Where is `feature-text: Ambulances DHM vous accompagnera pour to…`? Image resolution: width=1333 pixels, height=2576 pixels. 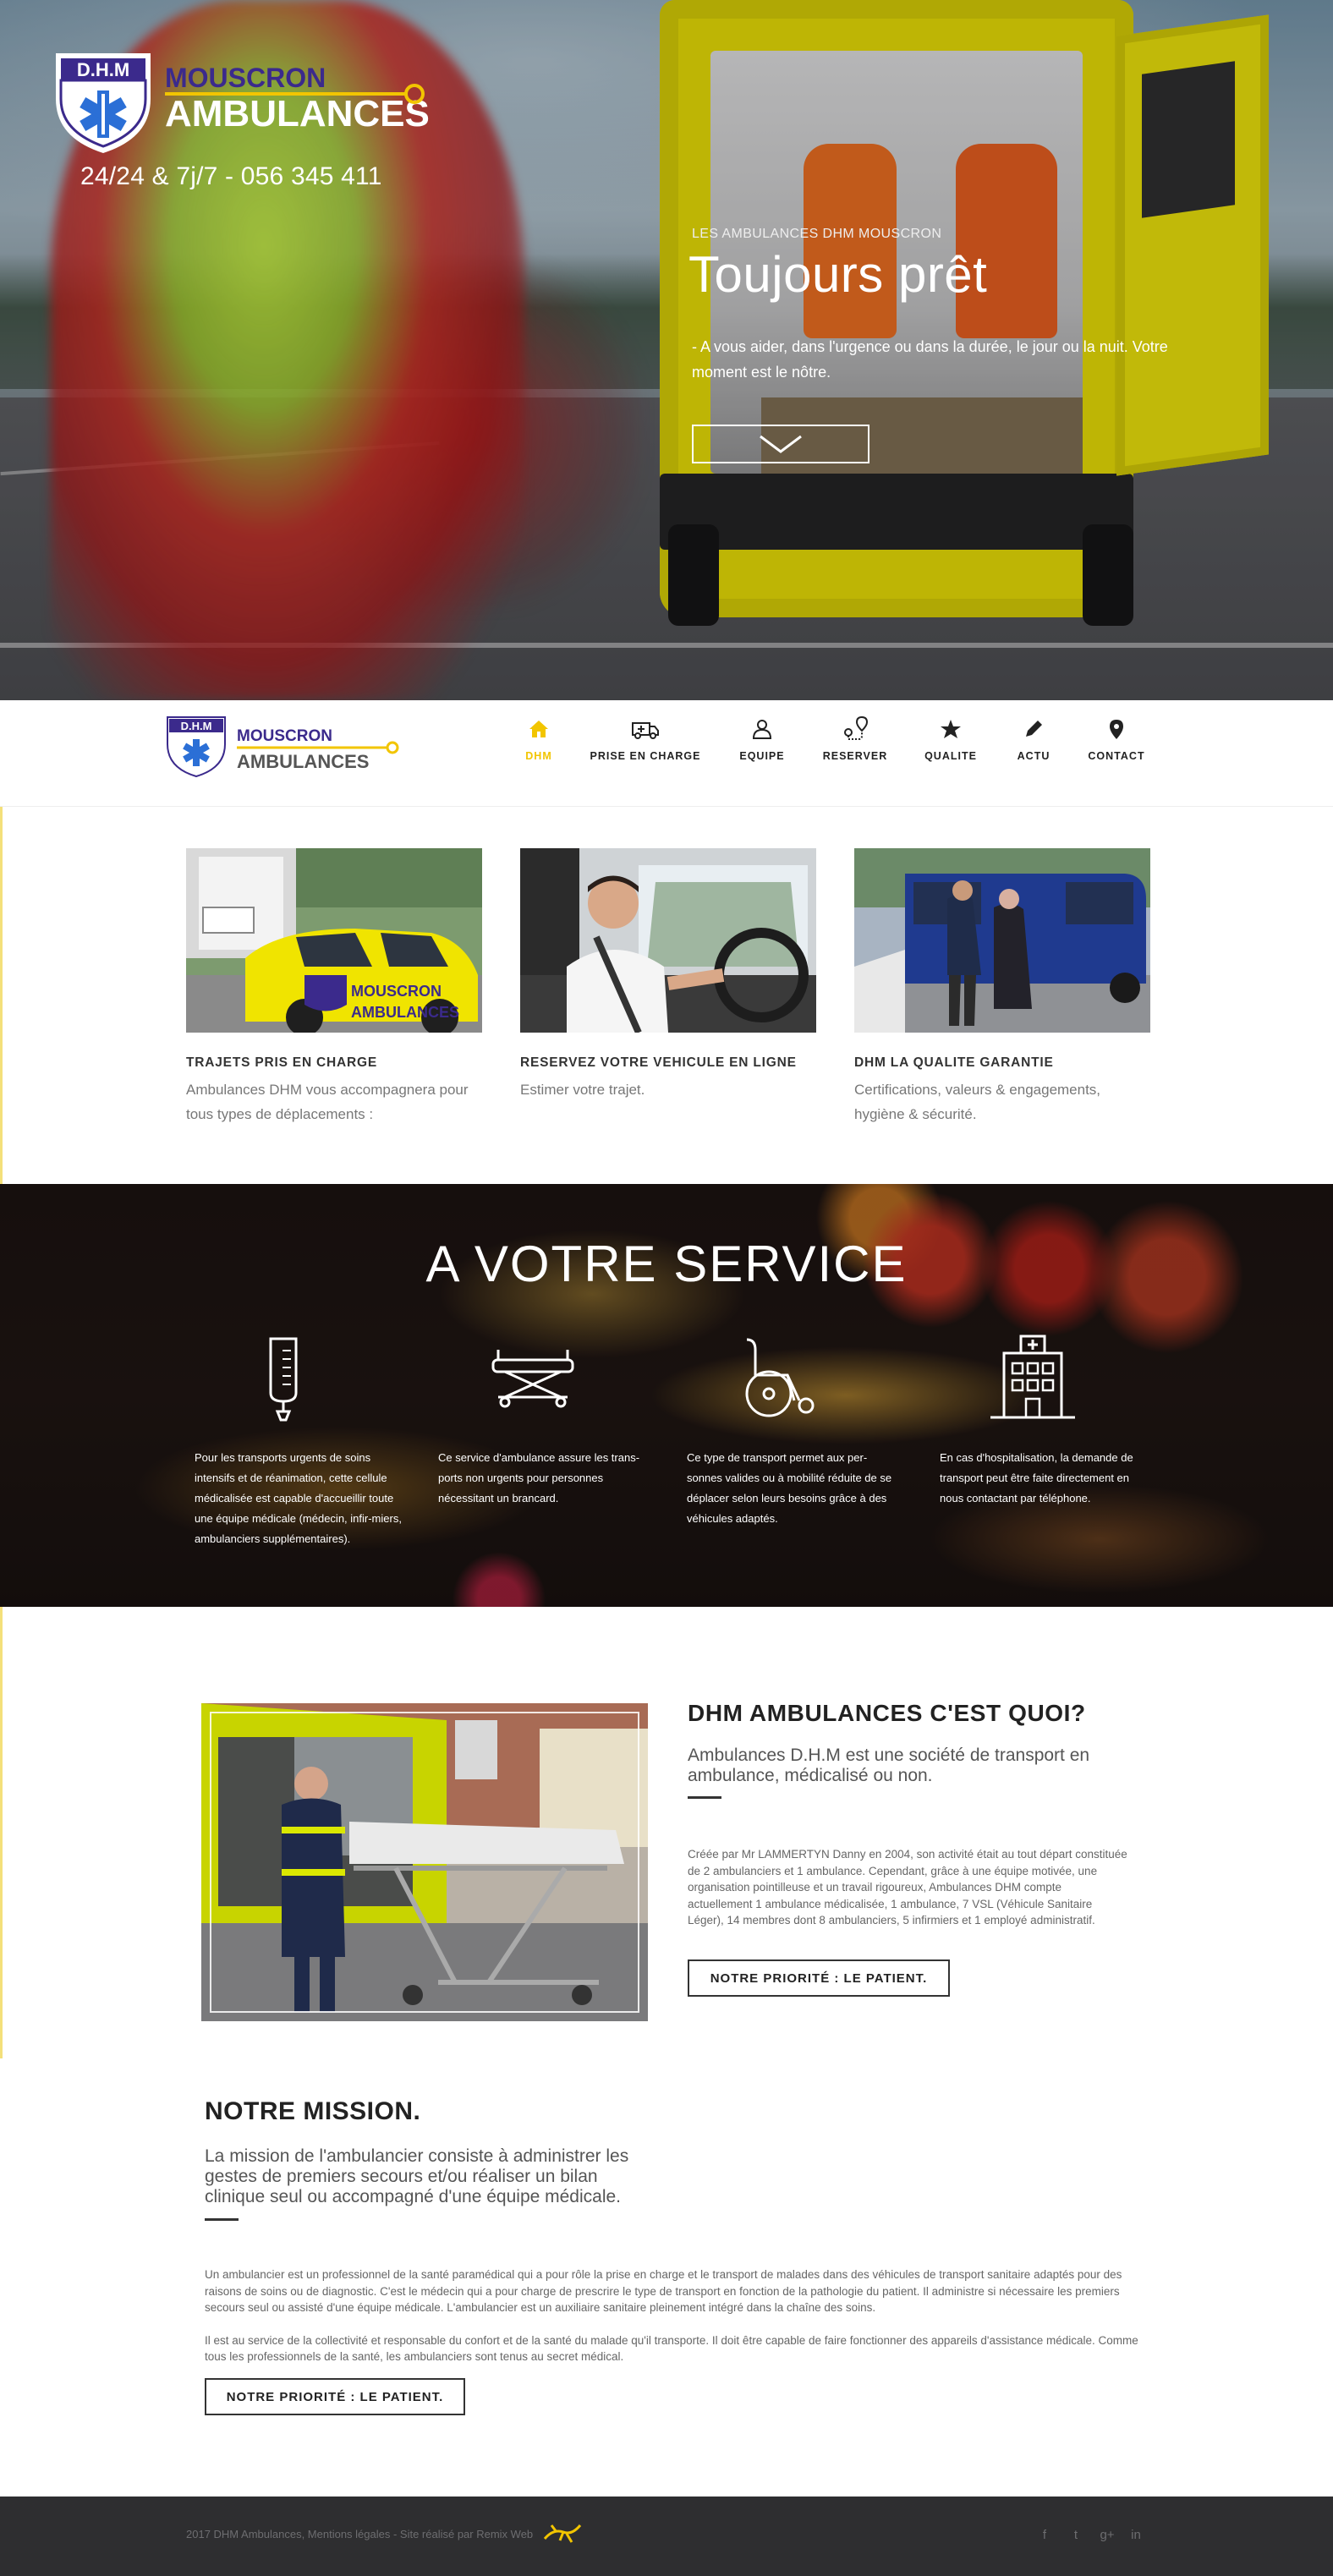
feature-text: Ambulances DHM vous accompagnera pour to… is located at coordinates (327, 1102).